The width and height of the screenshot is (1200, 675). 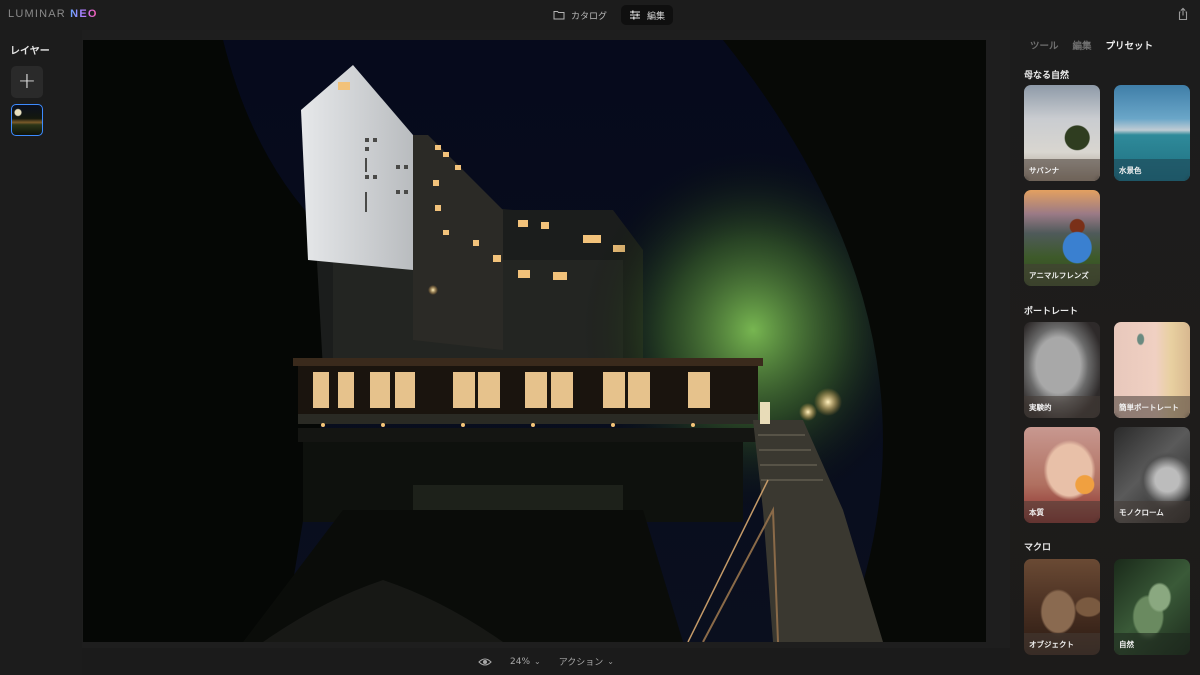 I want to click on preset-label: 簡単ポートレート, so click(x=1152, y=407).